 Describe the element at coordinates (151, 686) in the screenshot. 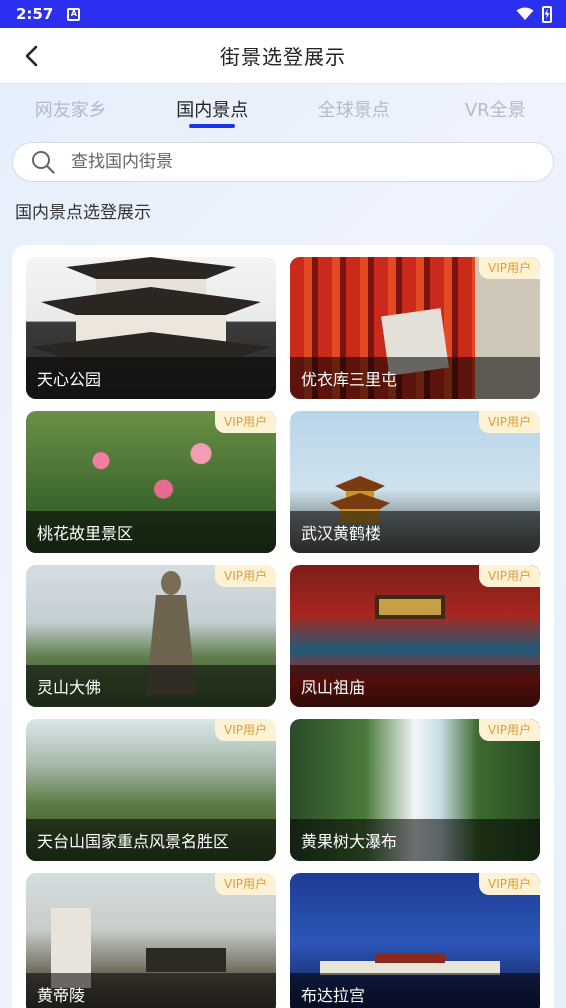

I see `spot-name: 灵山大佛` at that location.